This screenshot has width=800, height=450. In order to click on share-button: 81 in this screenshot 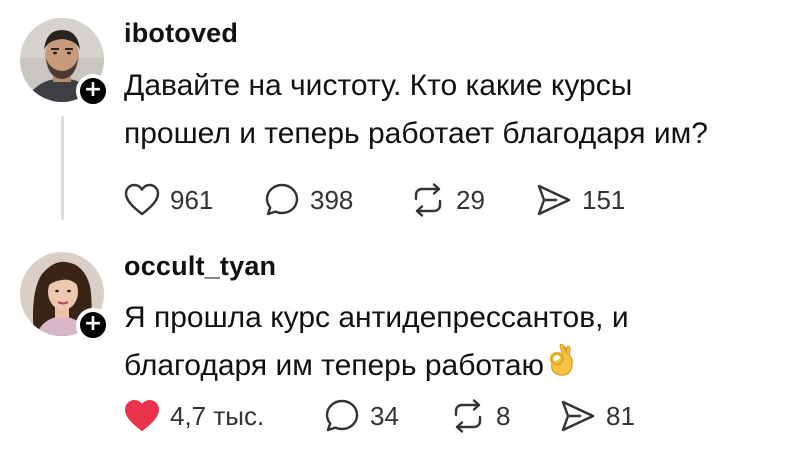, I will do `click(597, 416)`.